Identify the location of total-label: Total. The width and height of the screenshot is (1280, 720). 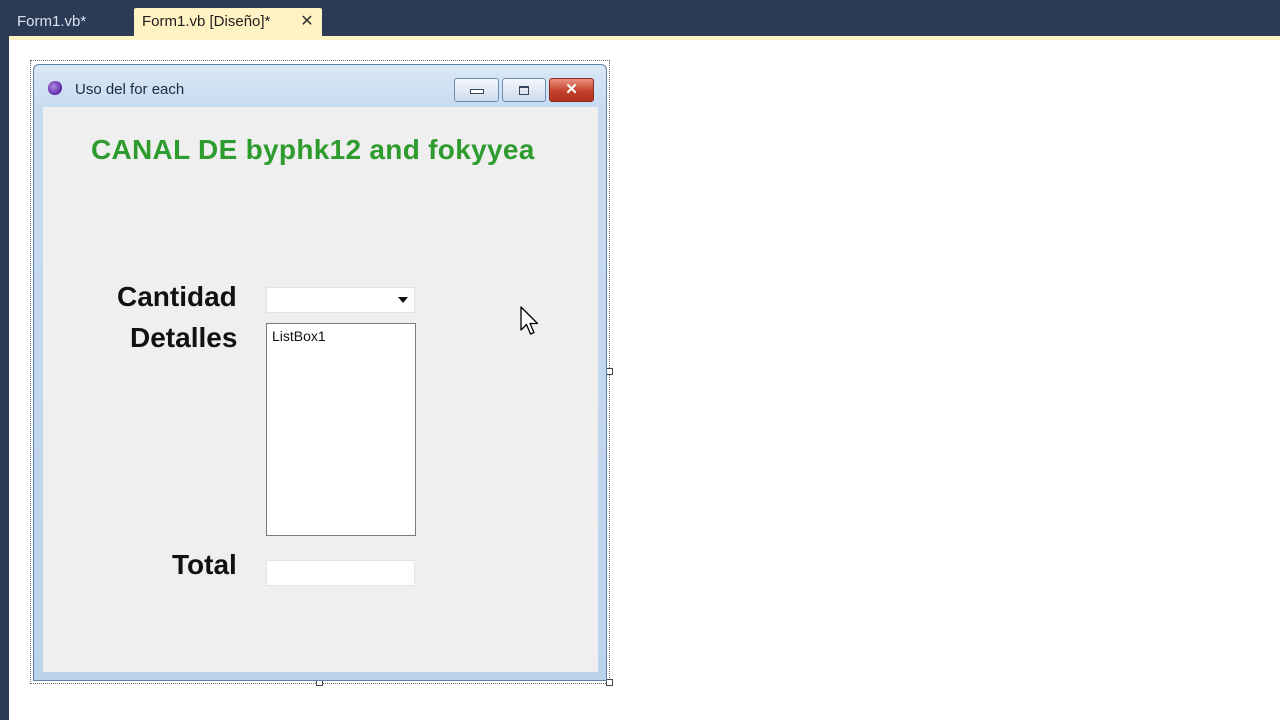
(204, 565).